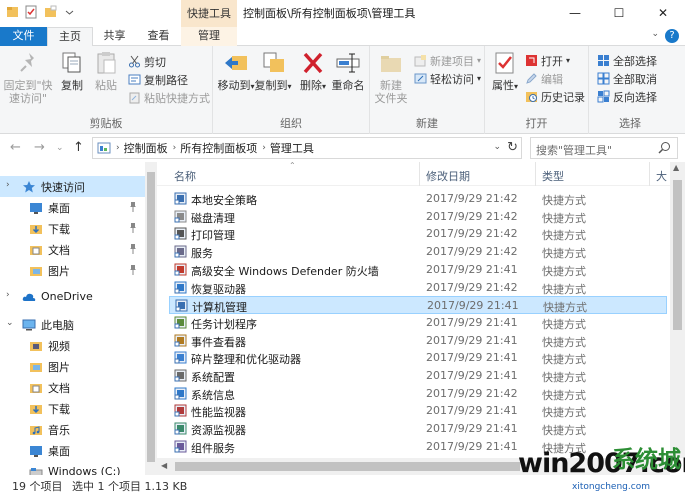 The width and height of the screenshot is (685, 494). Describe the element at coordinates (418, 429) in the screenshot. I see `table-row: 资源监视器 2017/9/29 21:41 快捷方式` at that location.